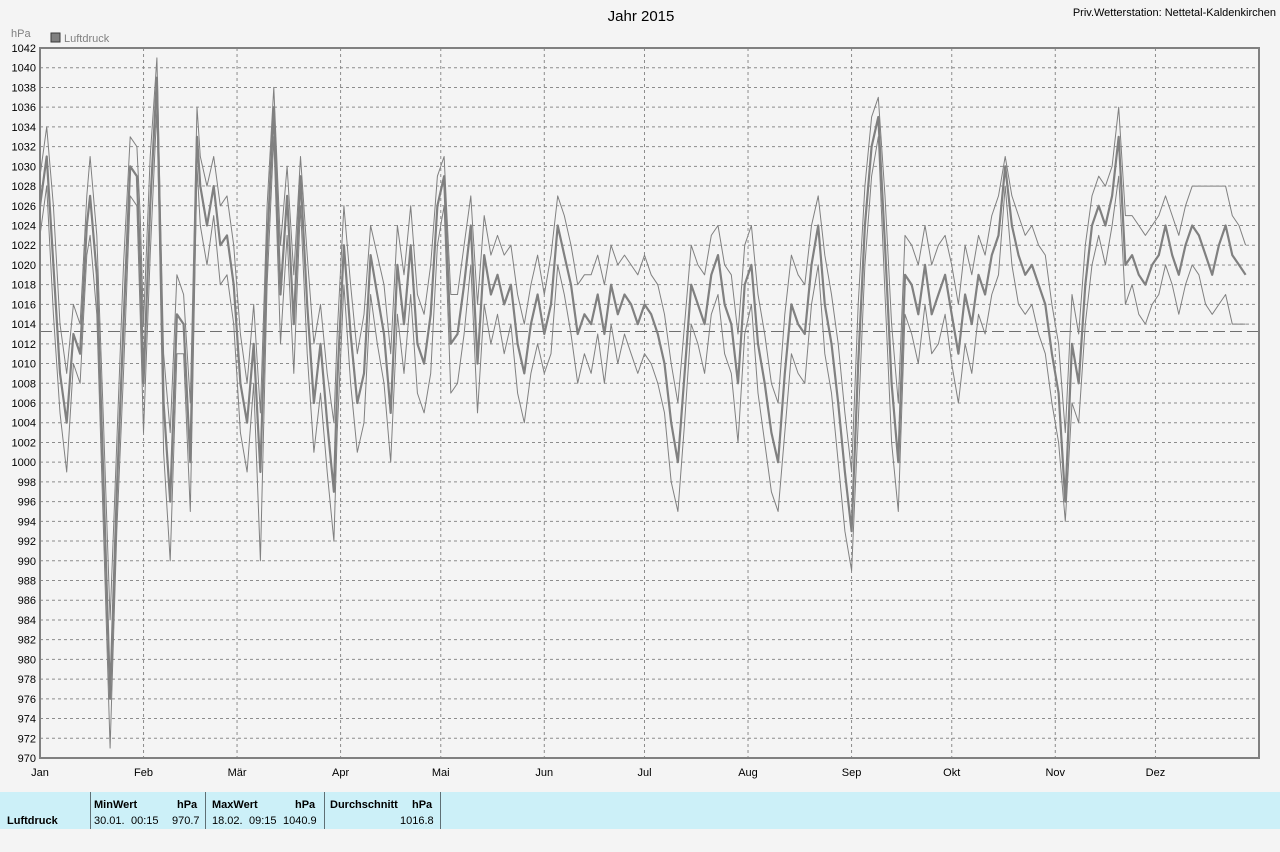 This screenshot has width=1280, height=852. What do you see at coordinates (24, 108) in the screenshot?
I see `y-tick-label: 1036` at bounding box center [24, 108].